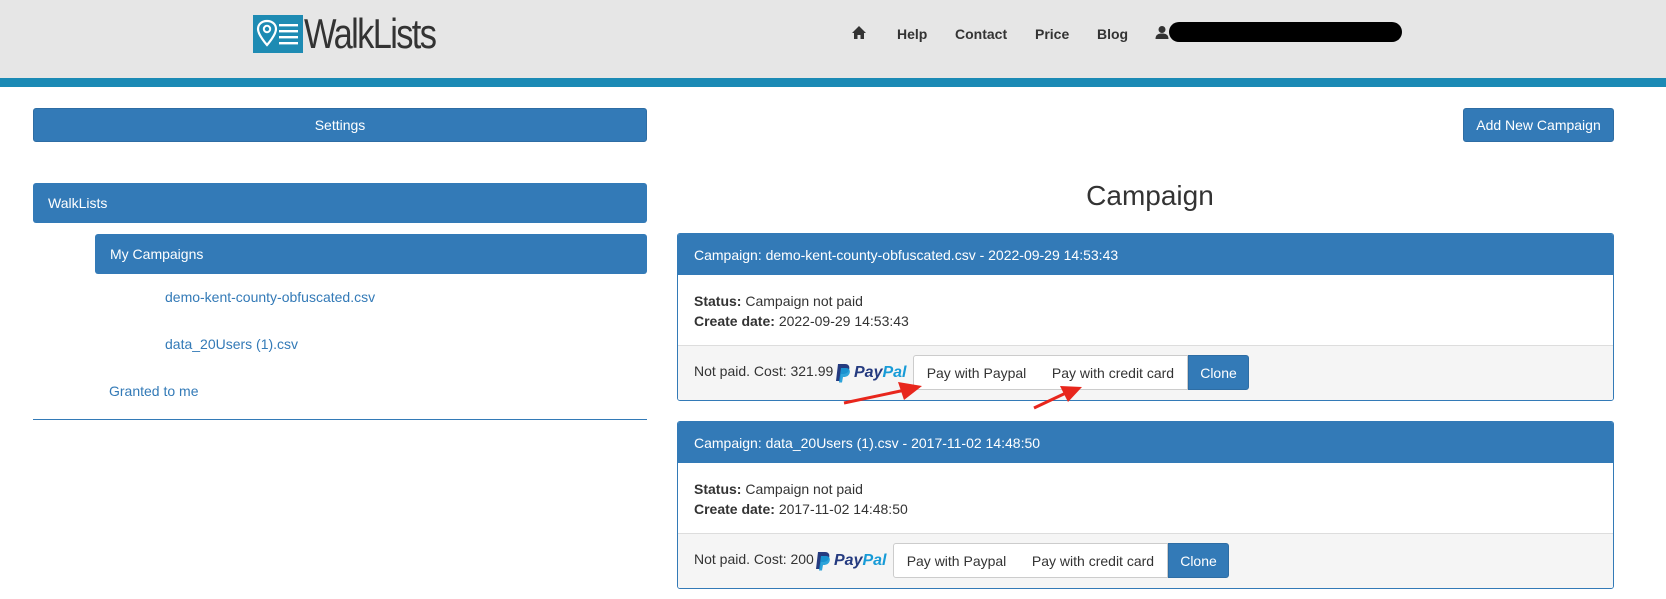 The height and width of the screenshot is (599, 1666). I want to click on sidebar-divider, so click(340, 419).